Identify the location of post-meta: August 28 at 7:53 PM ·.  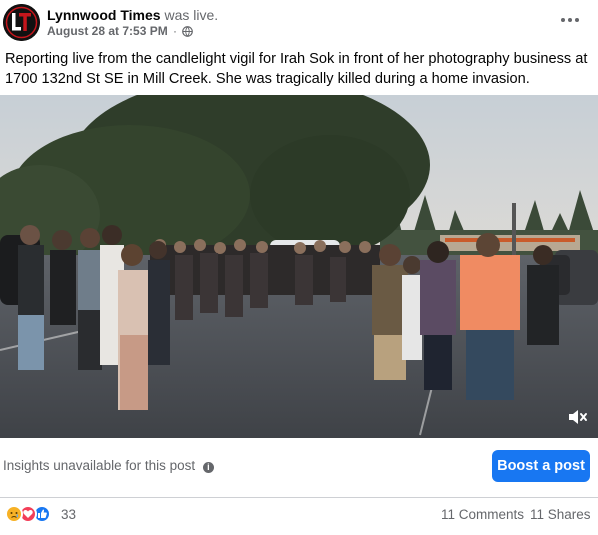
(120, 31).